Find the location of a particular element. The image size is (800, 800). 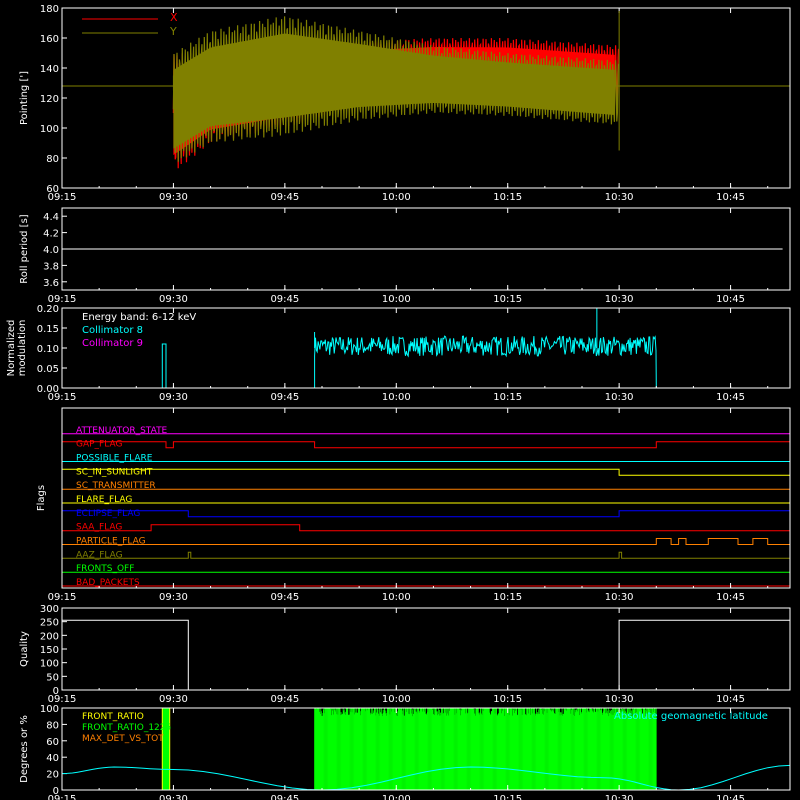

legend-collimator-9: Collimator 9 is located at coordinates (112, 343).